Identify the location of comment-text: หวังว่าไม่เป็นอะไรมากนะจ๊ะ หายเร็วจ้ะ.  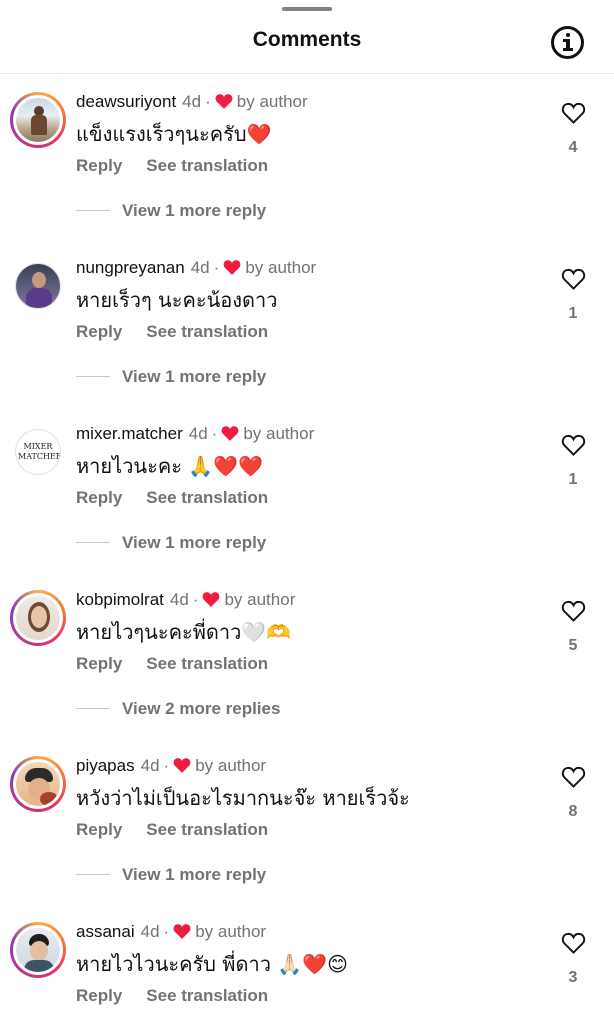
(243, 798).